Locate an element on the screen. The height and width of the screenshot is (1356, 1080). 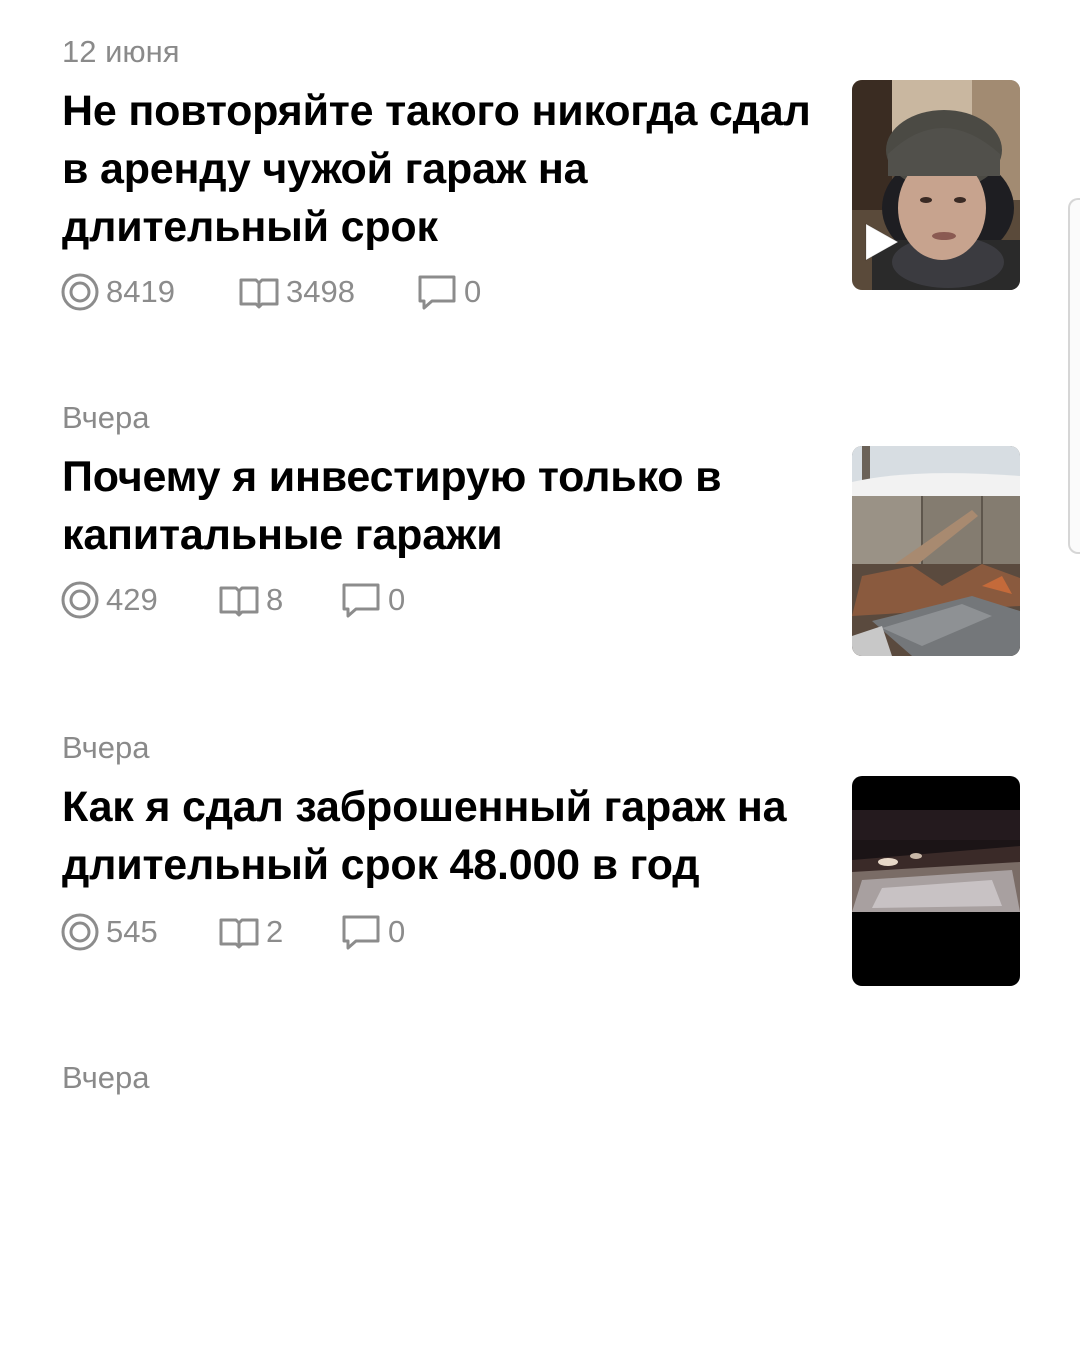
reads-stat: 8 is located at coordinates (279, 600).